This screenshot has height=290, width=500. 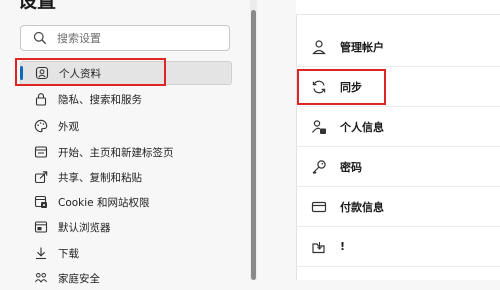 I want to click on import-browser-data-row: !, so click(x=398, y=247).